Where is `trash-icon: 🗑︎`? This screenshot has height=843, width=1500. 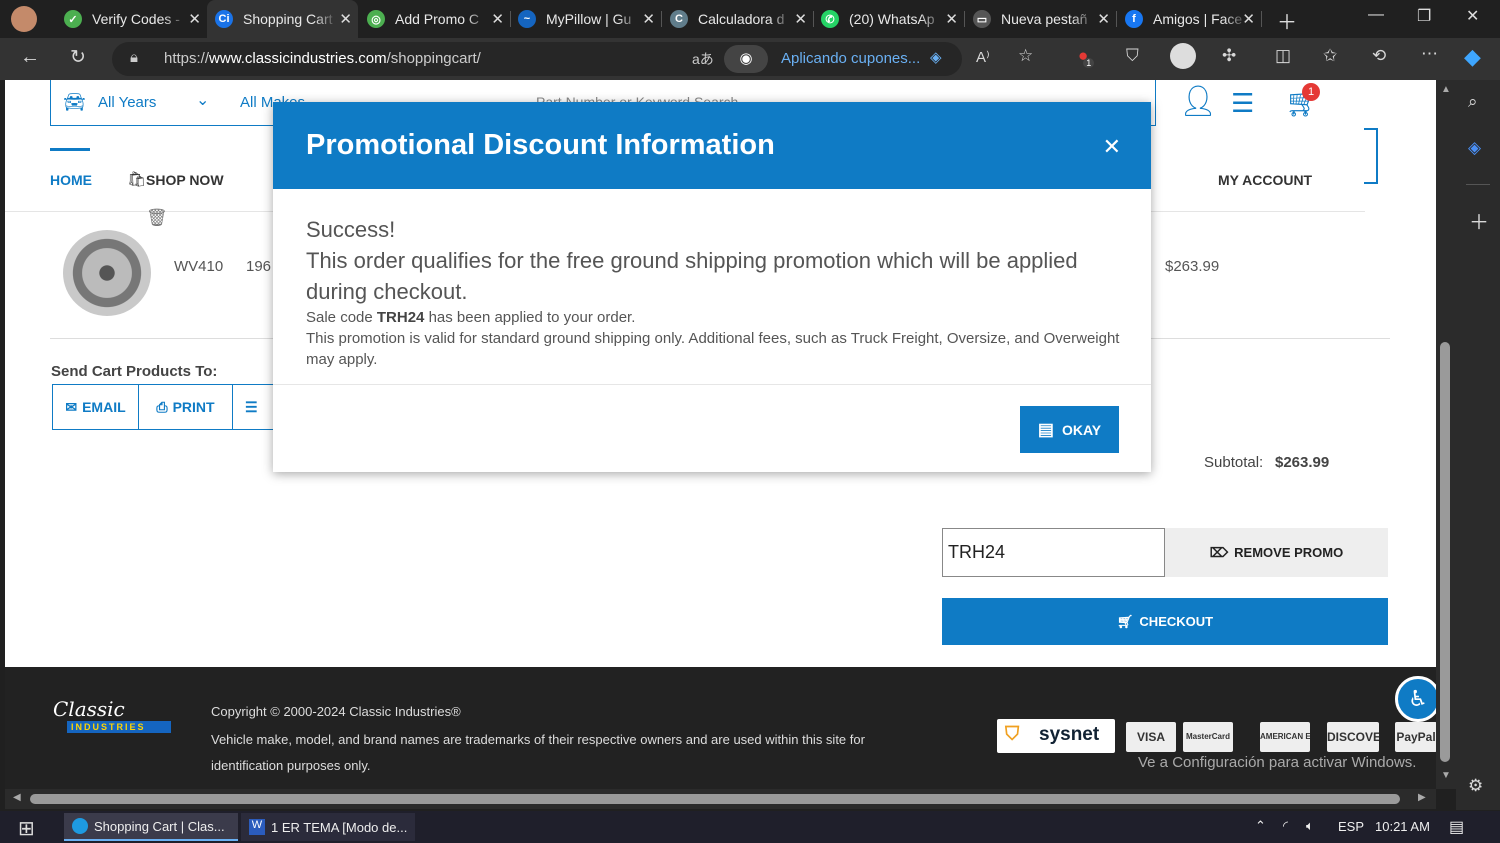 trash-icon: 🗑︎ is located at coordinates (157, 218).